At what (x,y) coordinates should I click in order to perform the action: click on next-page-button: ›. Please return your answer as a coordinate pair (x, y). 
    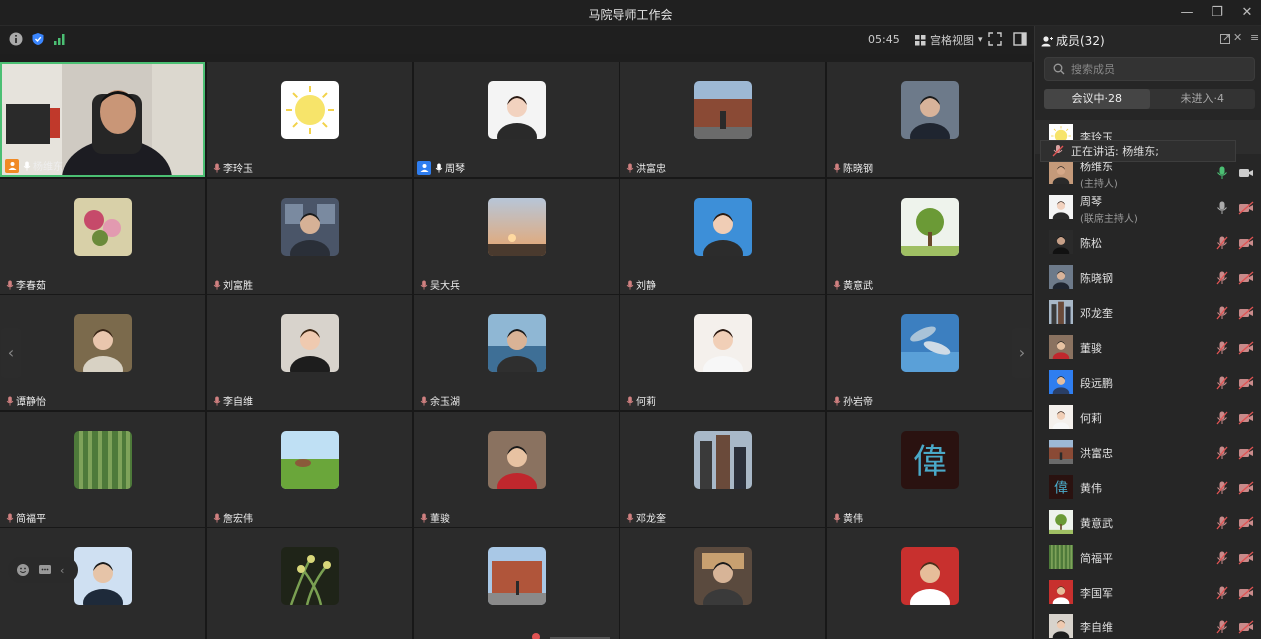
    Looking at the image, I should click on (1022, 353).